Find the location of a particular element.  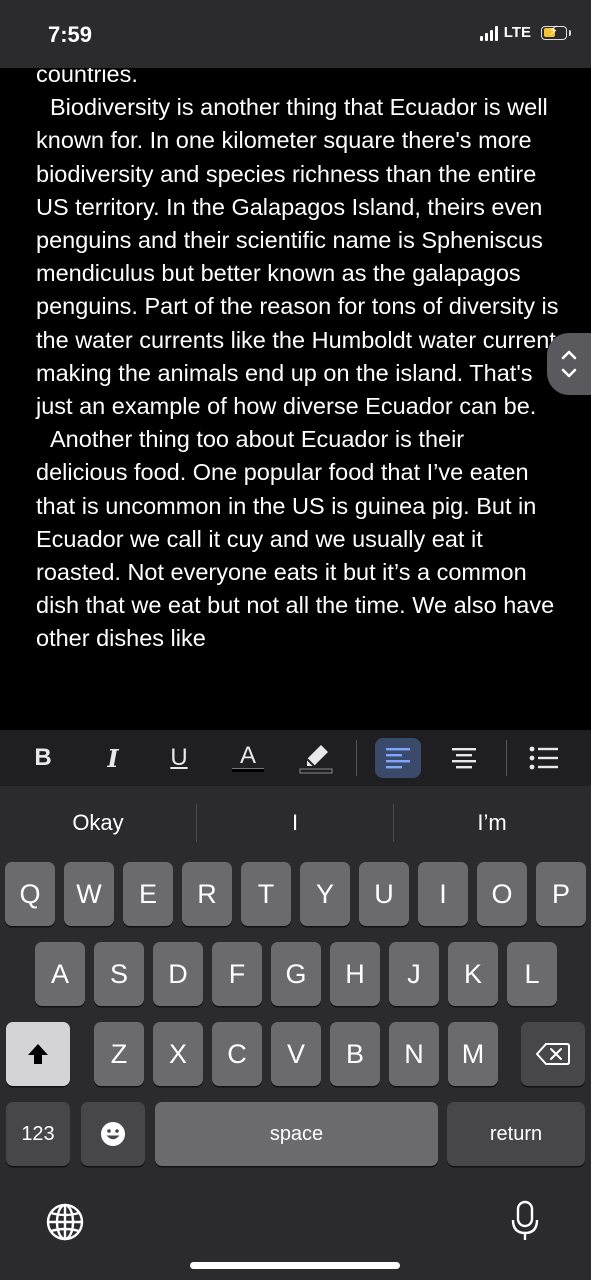

microphone-icon is located at coordinates (525, 1223).